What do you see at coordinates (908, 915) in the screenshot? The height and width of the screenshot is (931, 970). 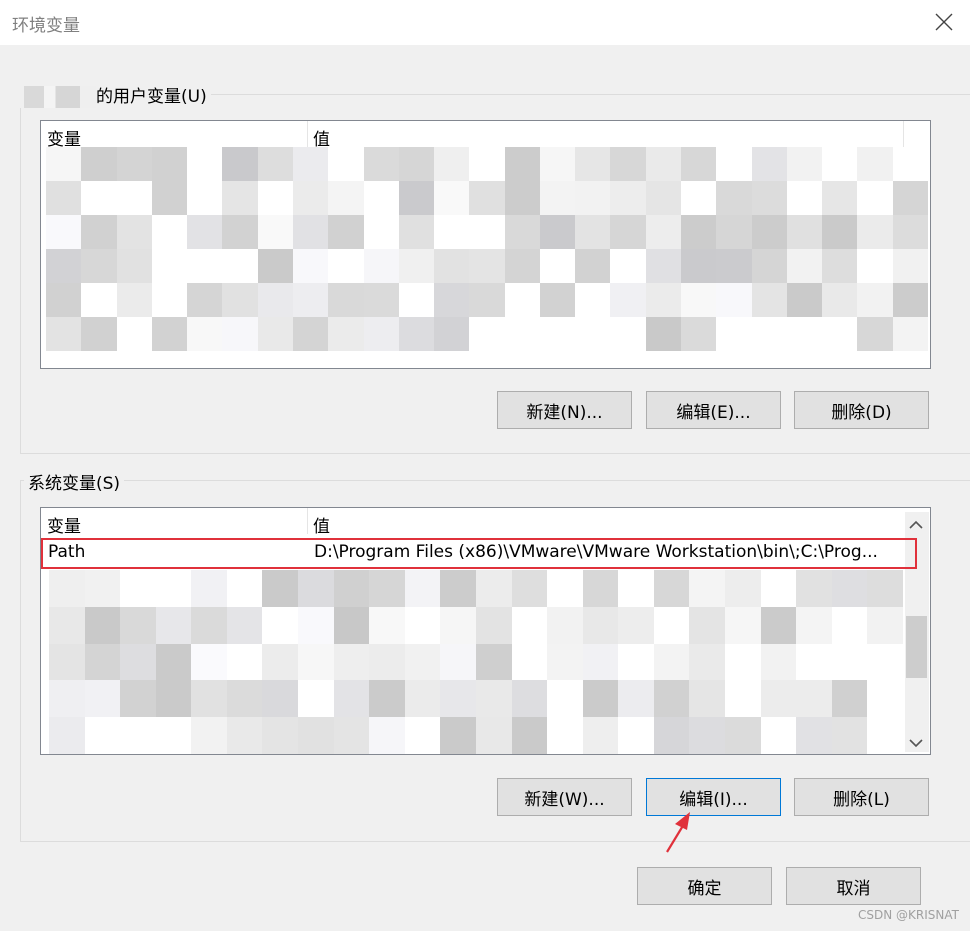 I see `watermark: CSDN @KRISNAT` at bounding box center [908, 915].